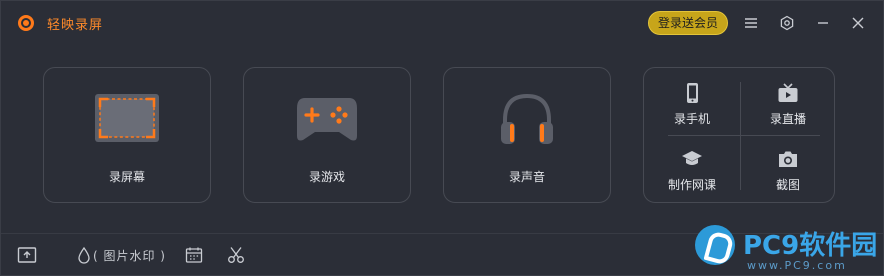  What do you see at coordinates (688, 23) in the screenshot?
I see `login-button: 登录送会员` at bounding box center [688, 23].